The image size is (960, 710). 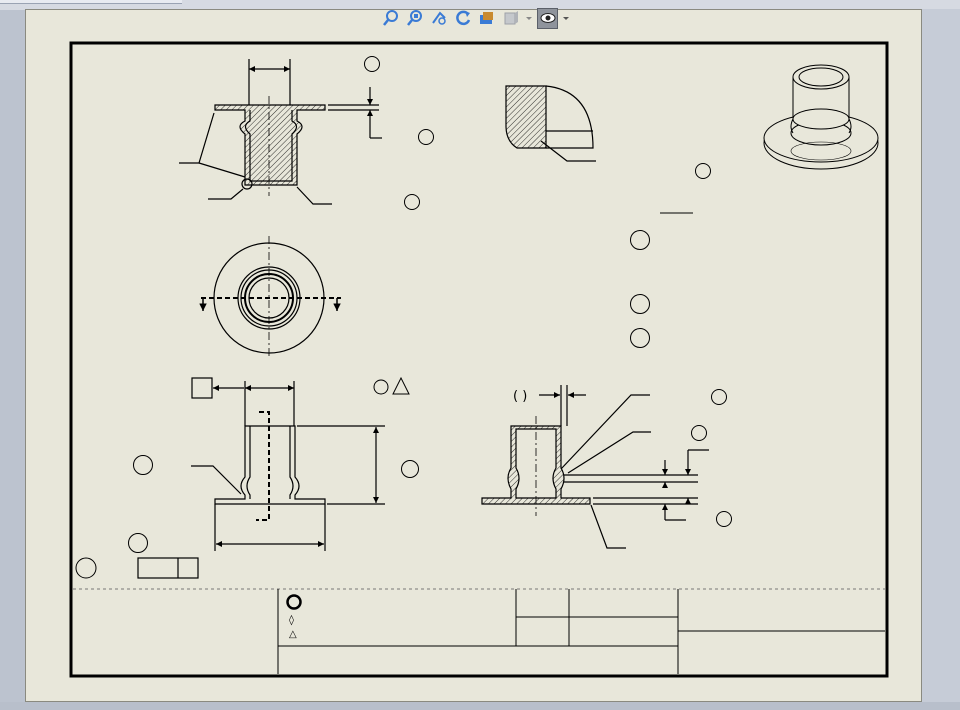 I want to click on rotate-view-icon, so click(x=462, y=18).